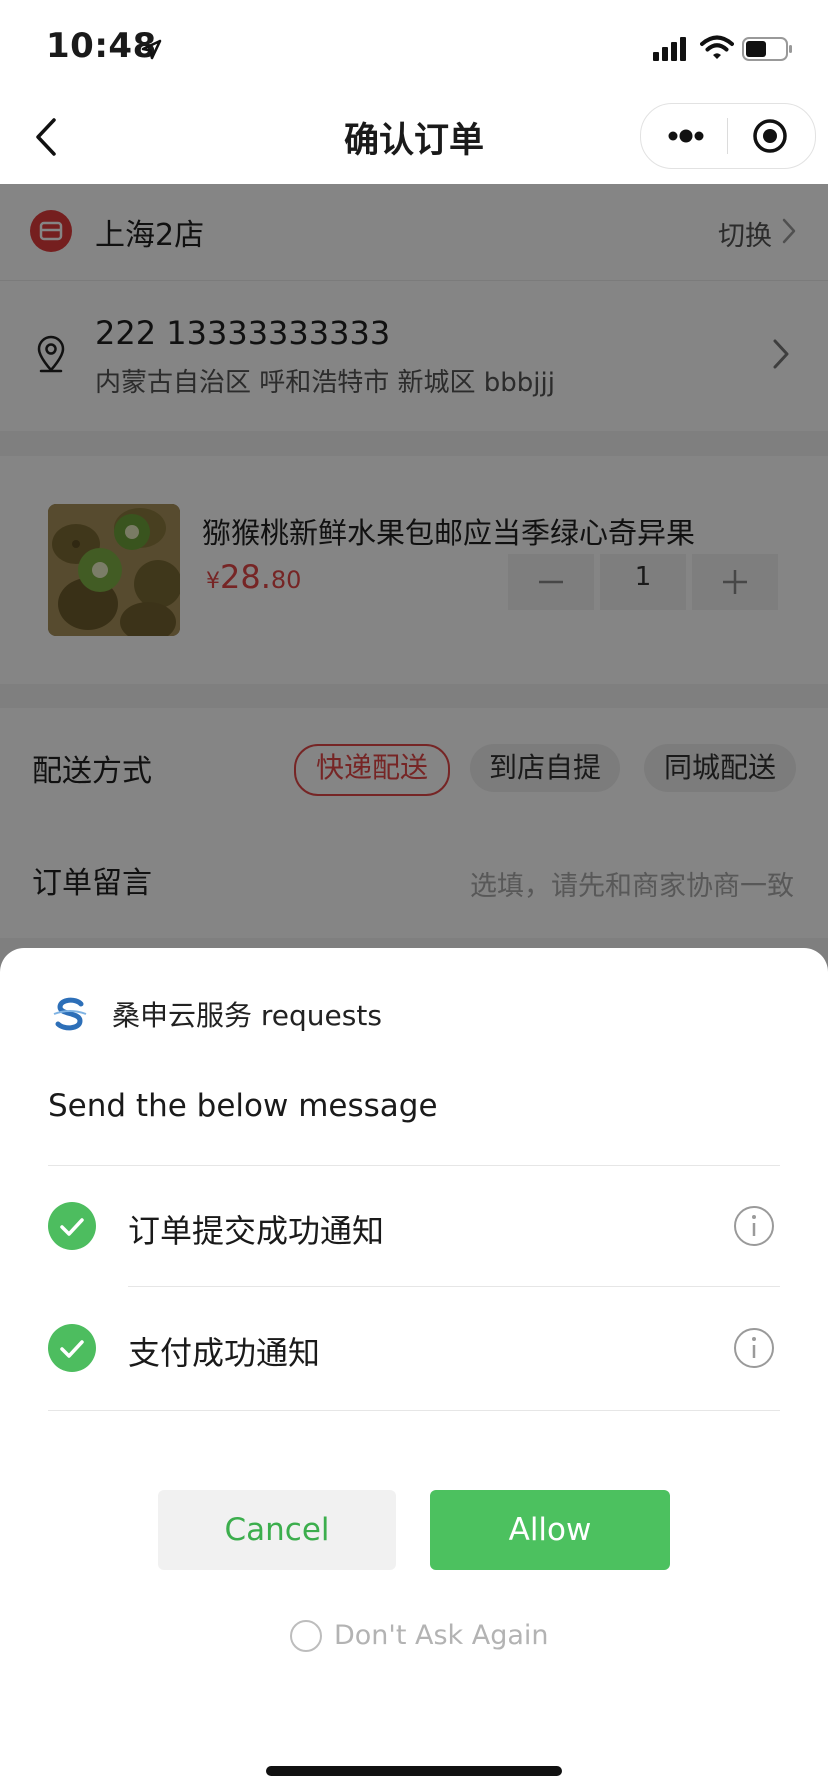 The image size is (828, 1792). Describe the element at coordinates (224, 1353) in the screenshot. I see `message-item-label: 支付成功通知` at that location.